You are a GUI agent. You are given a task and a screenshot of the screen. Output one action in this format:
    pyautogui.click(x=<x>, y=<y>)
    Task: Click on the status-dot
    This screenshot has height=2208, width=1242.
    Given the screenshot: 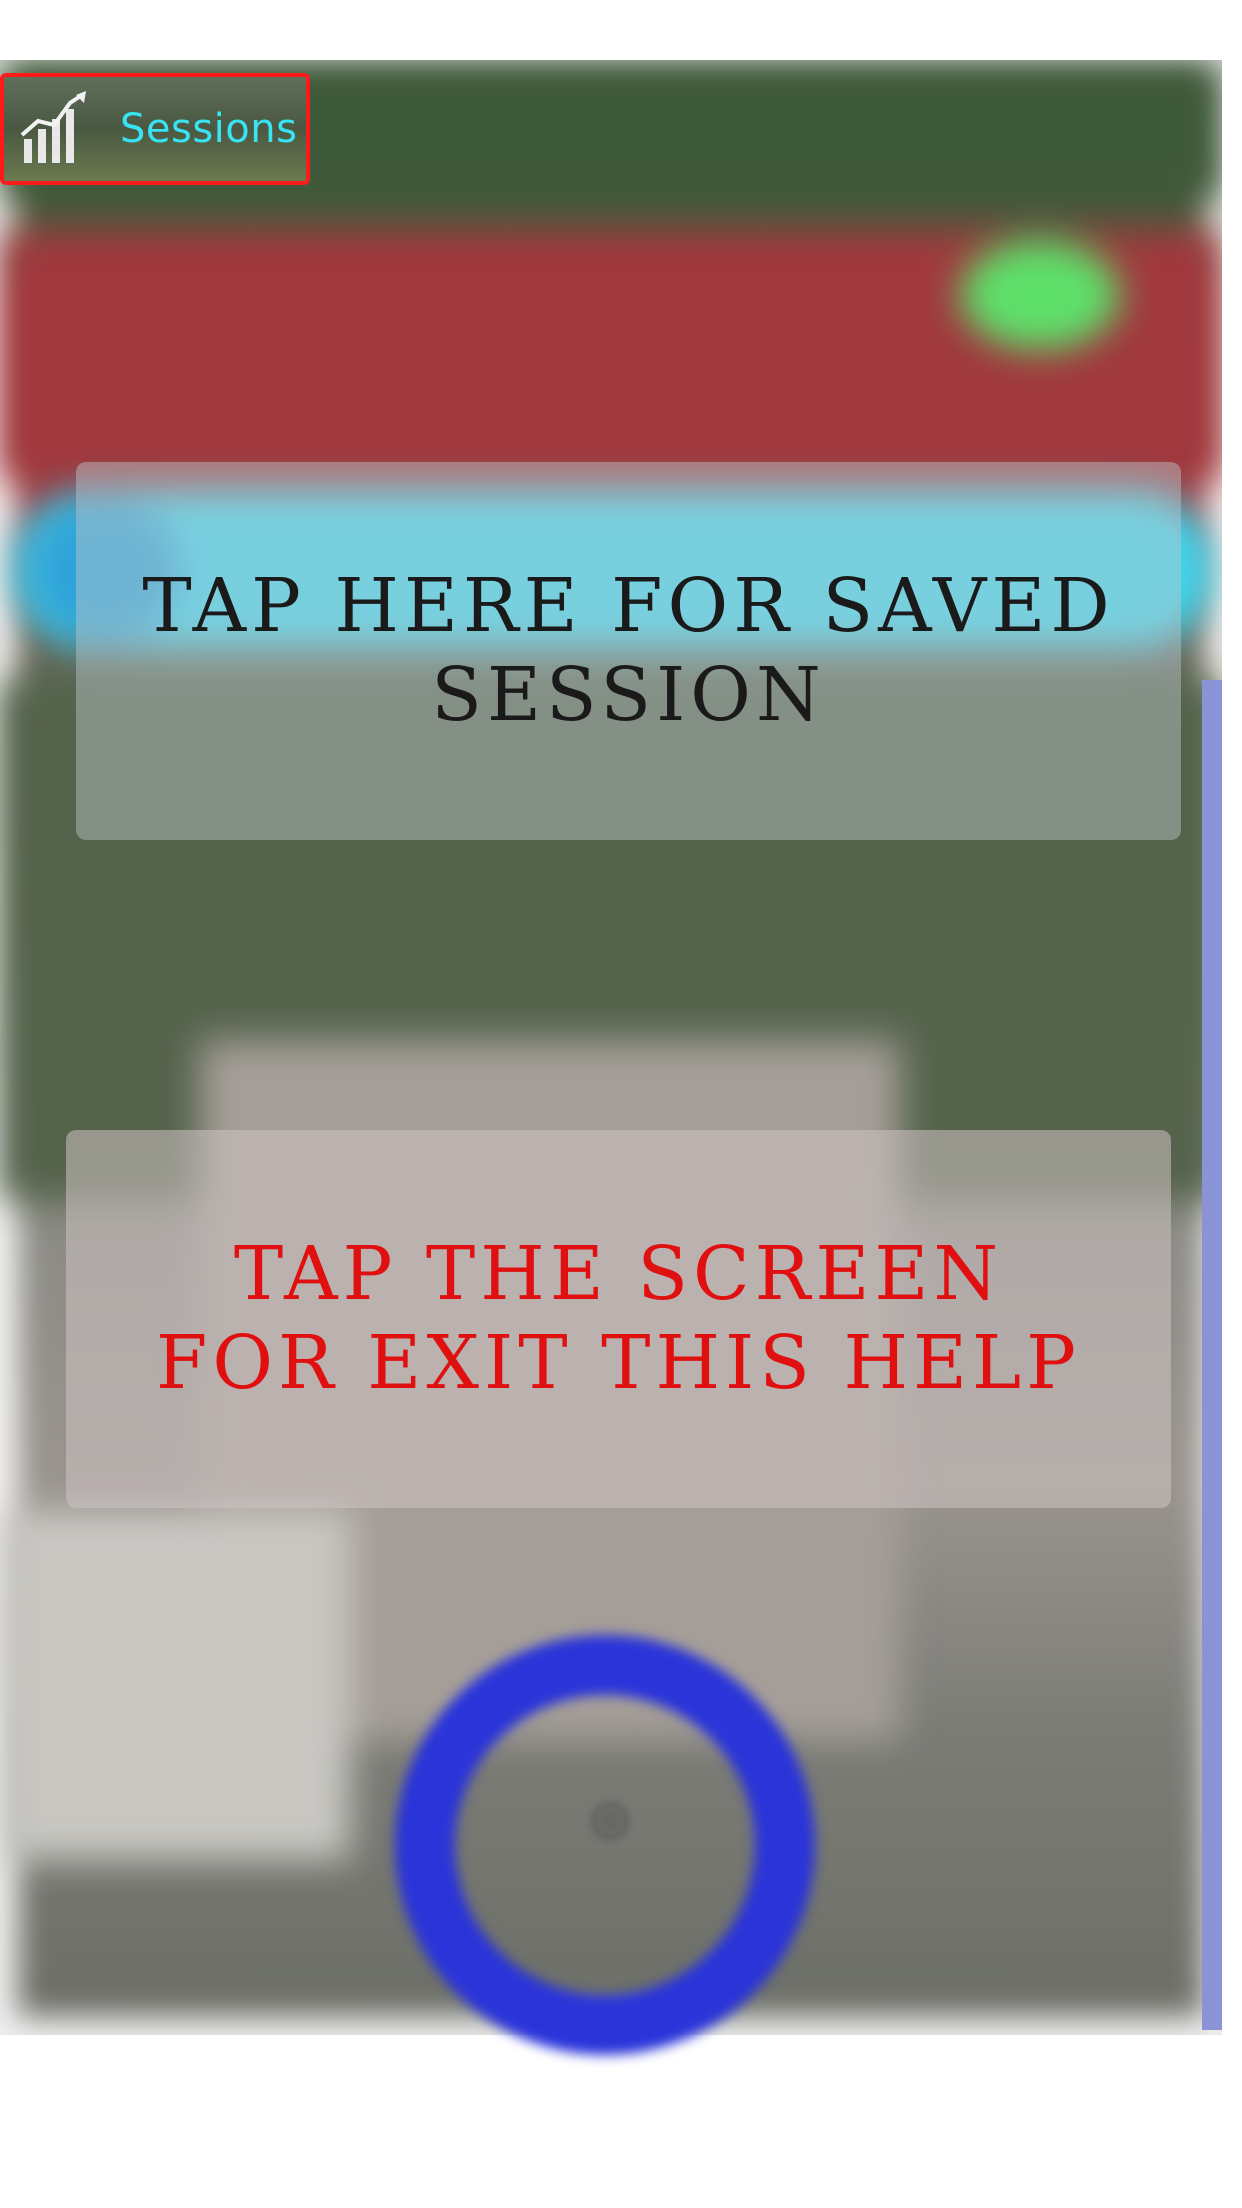 What is the action you would take?
    pyautogui.click(x=1040, y=295)
    